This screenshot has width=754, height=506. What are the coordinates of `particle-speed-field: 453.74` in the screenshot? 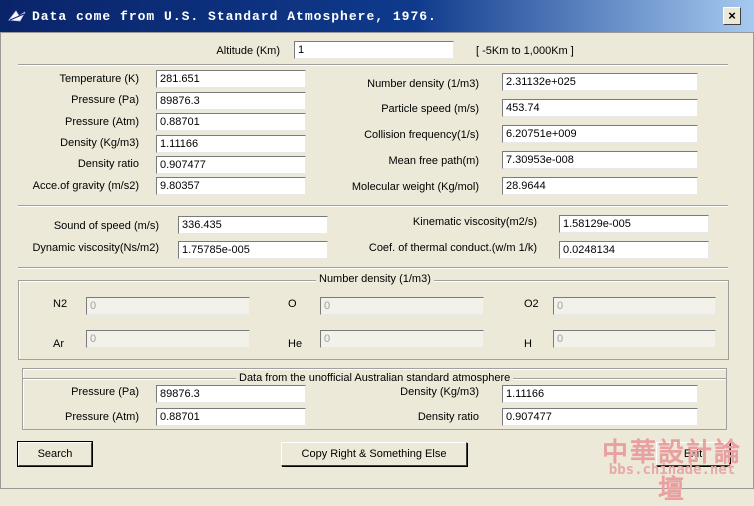 It's located at (600, 108).